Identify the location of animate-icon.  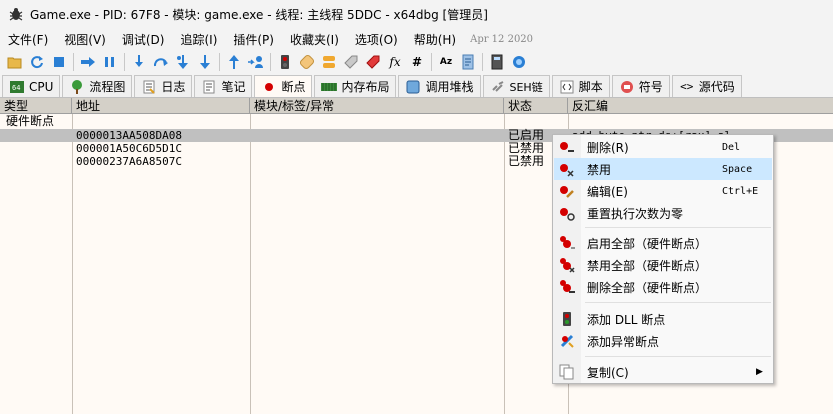
(256, 62).